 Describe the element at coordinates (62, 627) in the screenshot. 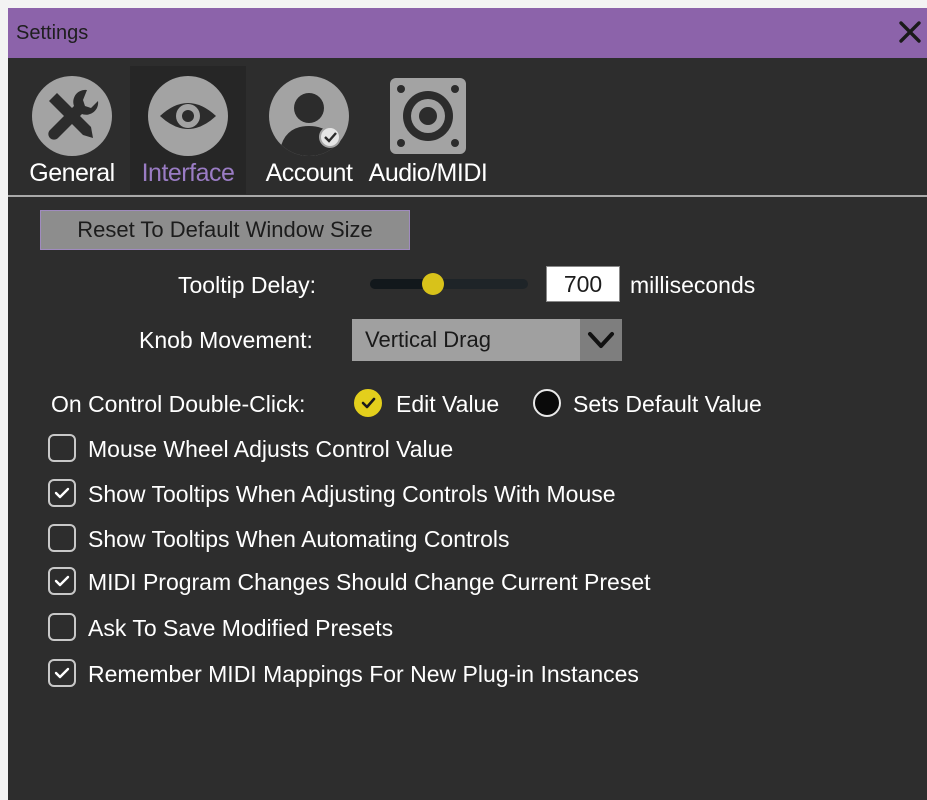

I see `ask-save-presets-checkbox` at that location.